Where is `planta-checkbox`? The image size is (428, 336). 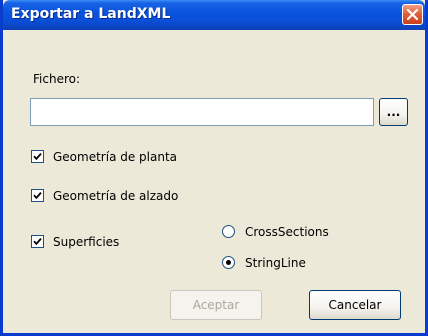 planta-checkbox is located at coordinates (37, 156).